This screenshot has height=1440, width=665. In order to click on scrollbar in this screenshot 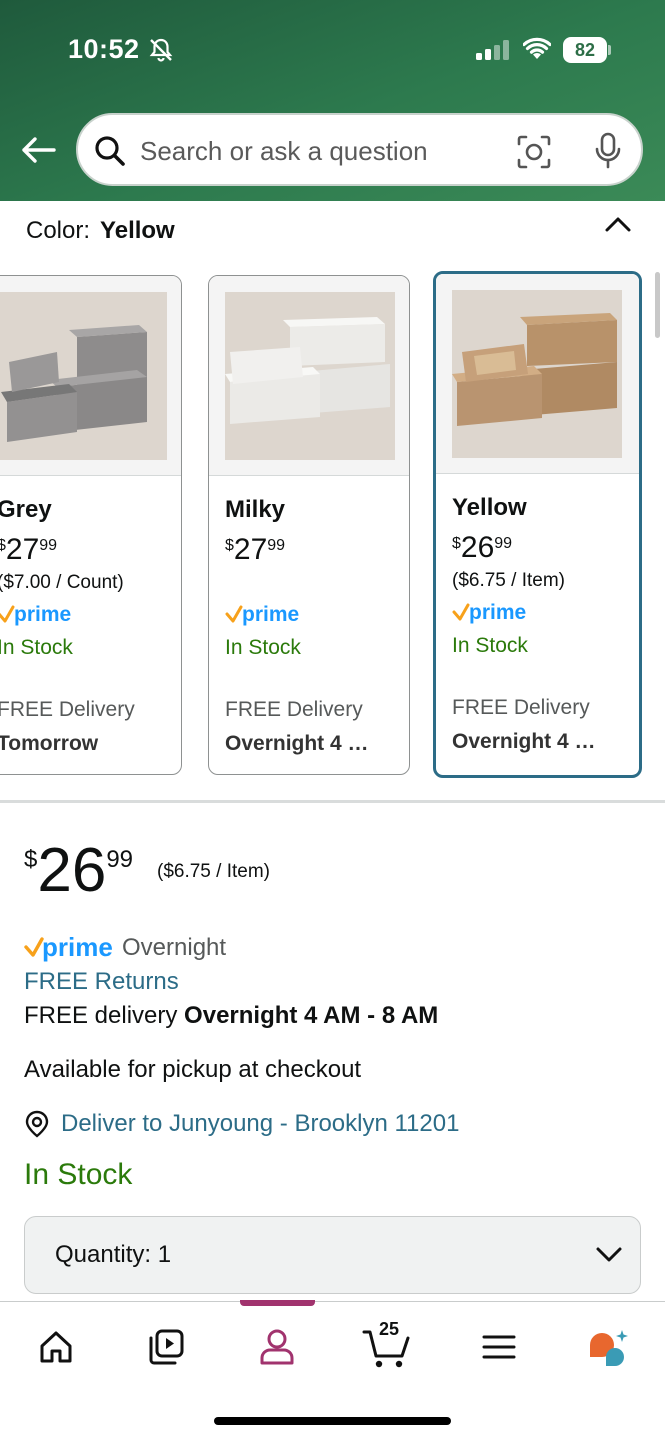, I will do `click(657, 305)`.